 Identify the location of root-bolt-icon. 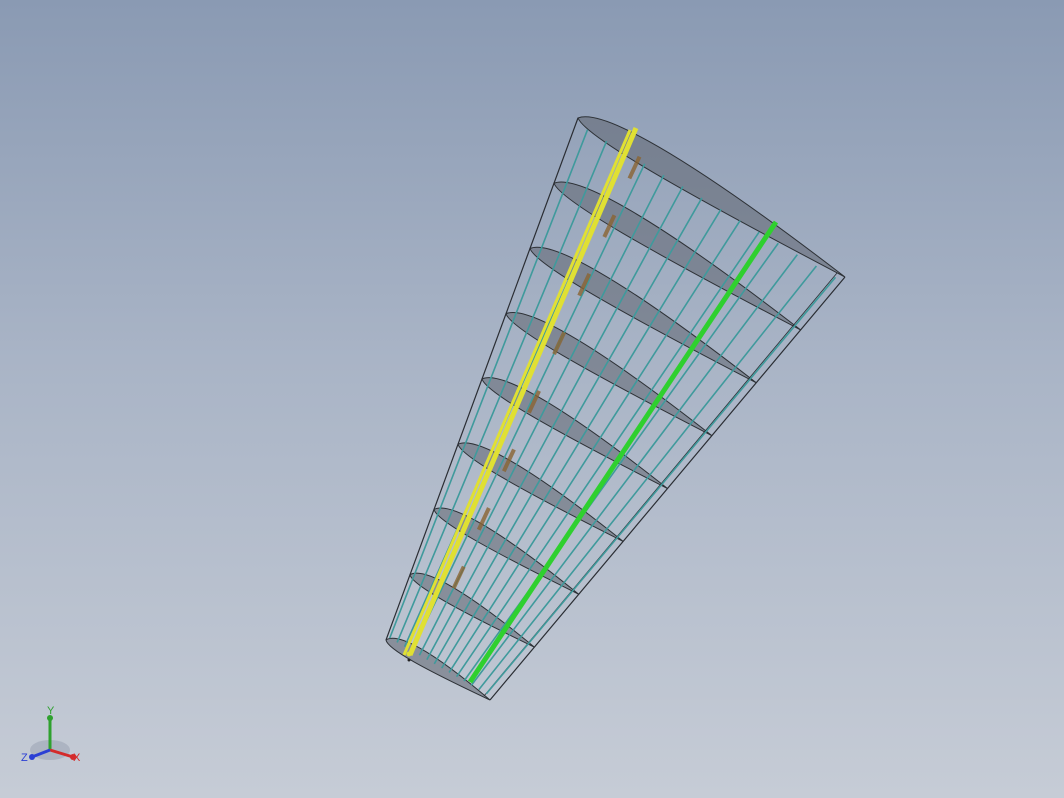
(409, 654).